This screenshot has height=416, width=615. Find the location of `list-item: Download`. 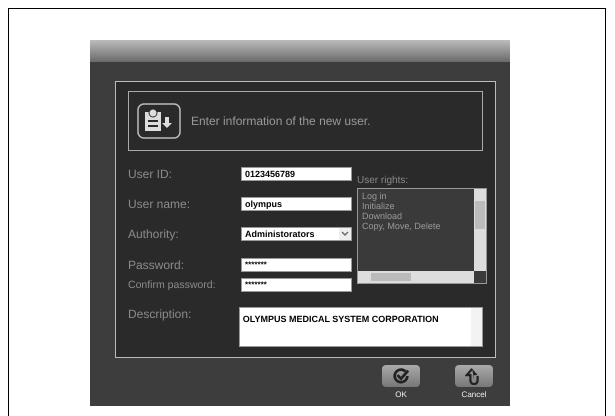

list-item: Download is located at coordinates (382, 216).